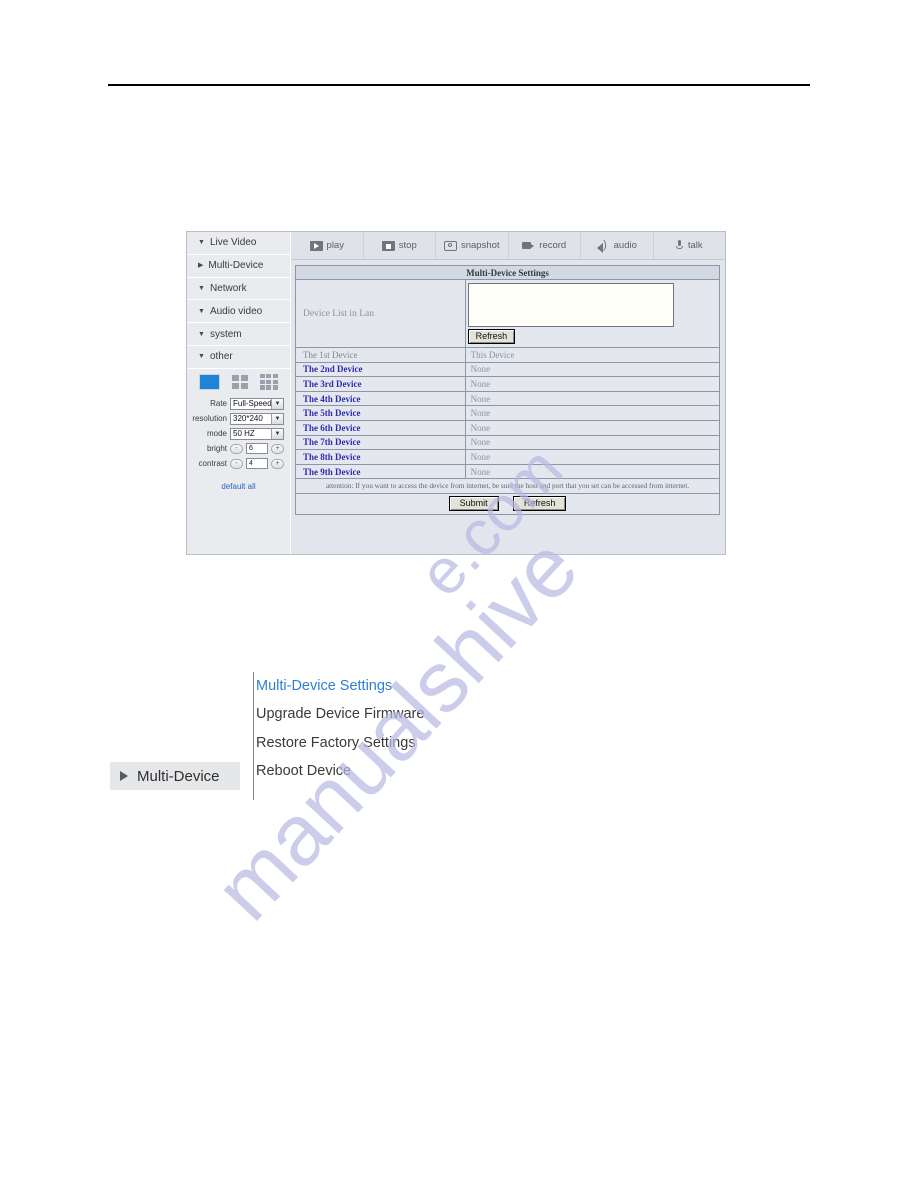 The height and width of the screenshot is (1188, 918). I want to click on sidebar-item-network: ▼ Network, so click(238, 289).